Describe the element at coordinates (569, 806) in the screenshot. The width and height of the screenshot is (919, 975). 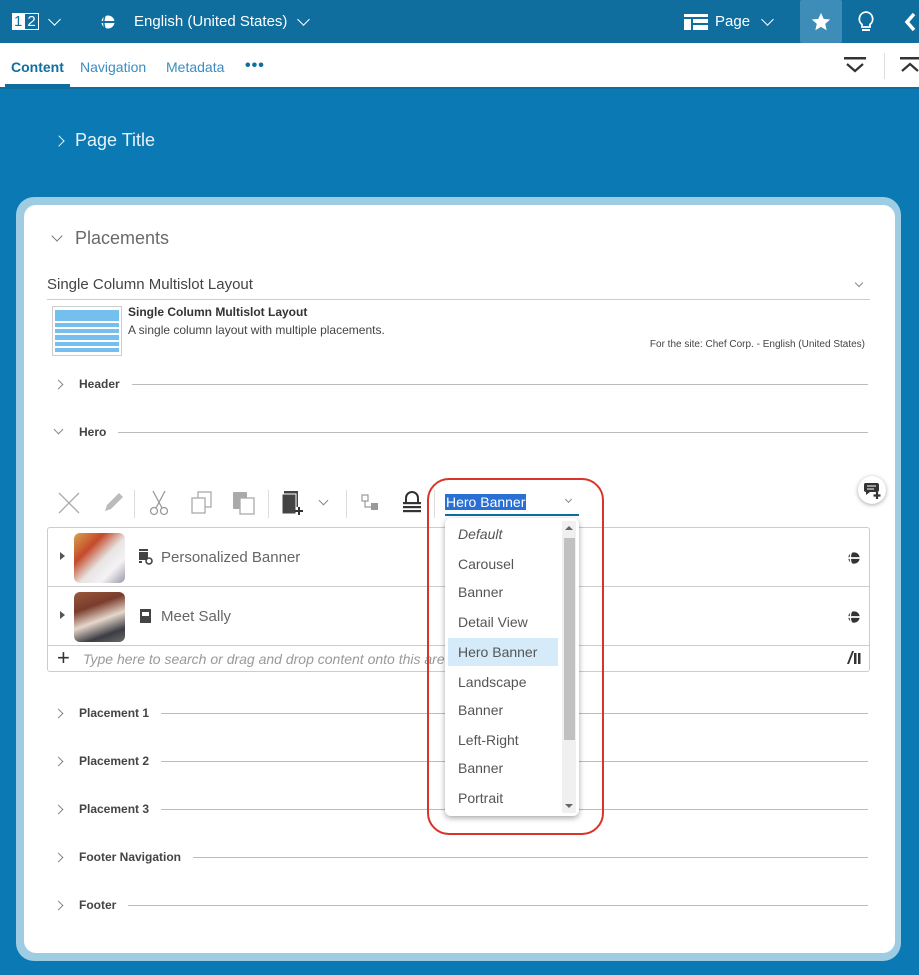
I see `scroll-down-icon` at that location.